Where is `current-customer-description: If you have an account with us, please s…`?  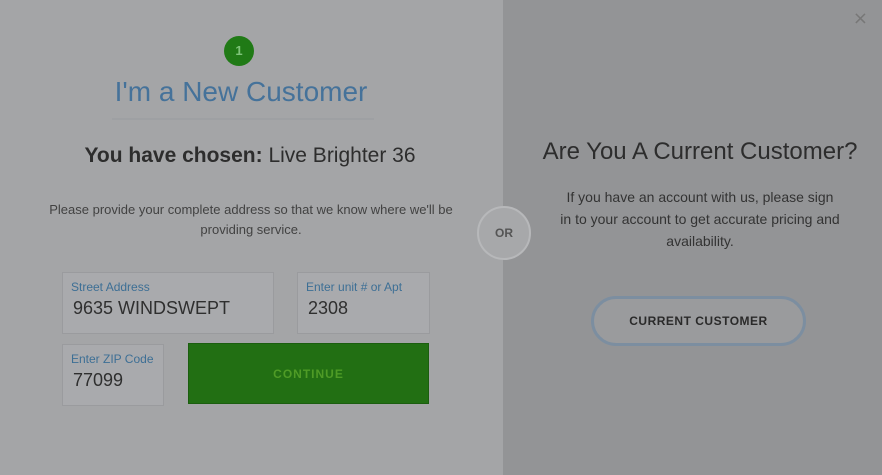
current-customer-description: If you have an account with us, please s… is located at coordinates (700, 219).